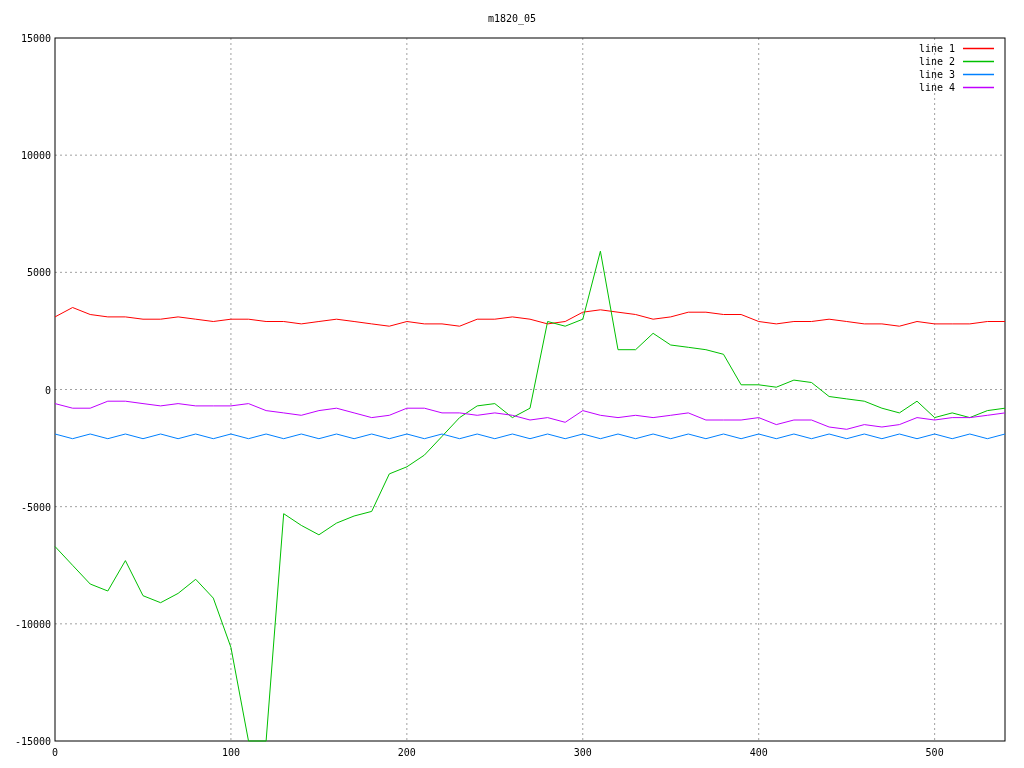 The height and width of the screenshot is (768, 1024). Describe the element at coordinates (934, 752) in the screenshot. I see `x-tick-label: 500` at that location.